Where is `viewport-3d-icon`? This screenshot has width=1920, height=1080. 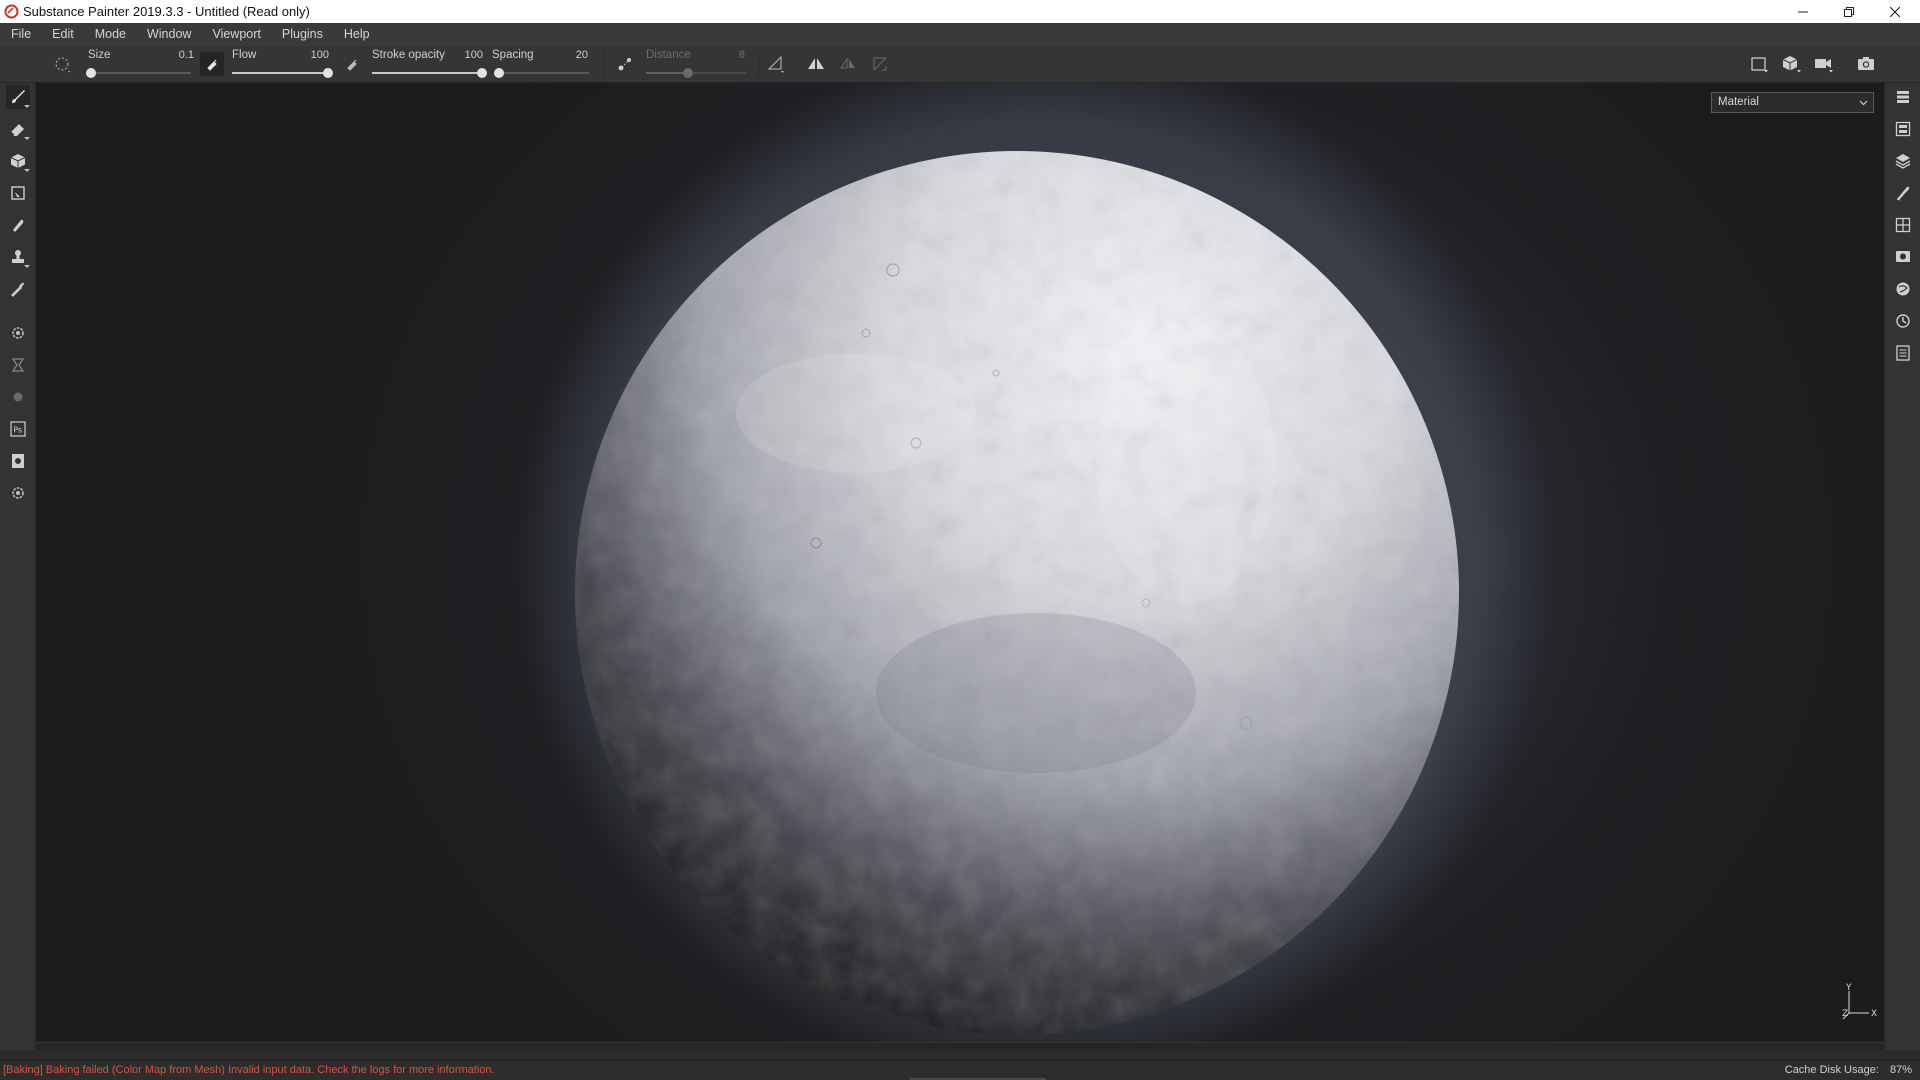 viewport-3d-icon is located at coordinates (1791, 64).